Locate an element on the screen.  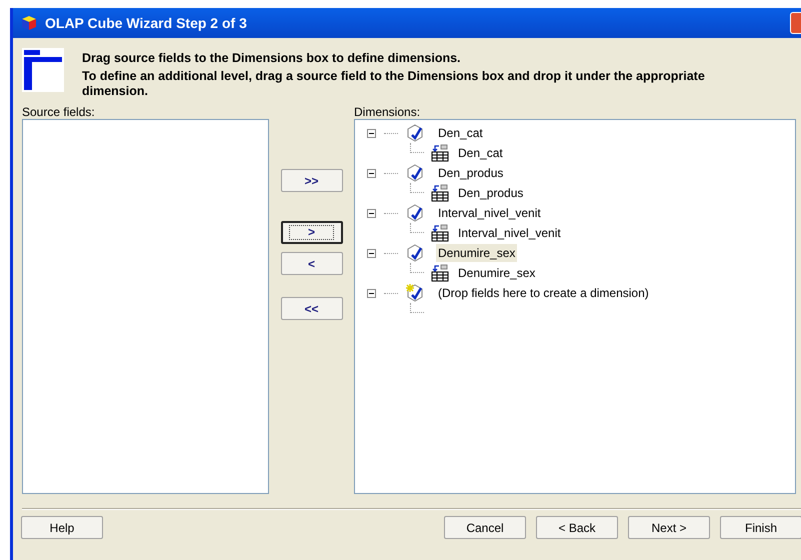
wizard-button: Cancel is located at coordinates (485, 527).